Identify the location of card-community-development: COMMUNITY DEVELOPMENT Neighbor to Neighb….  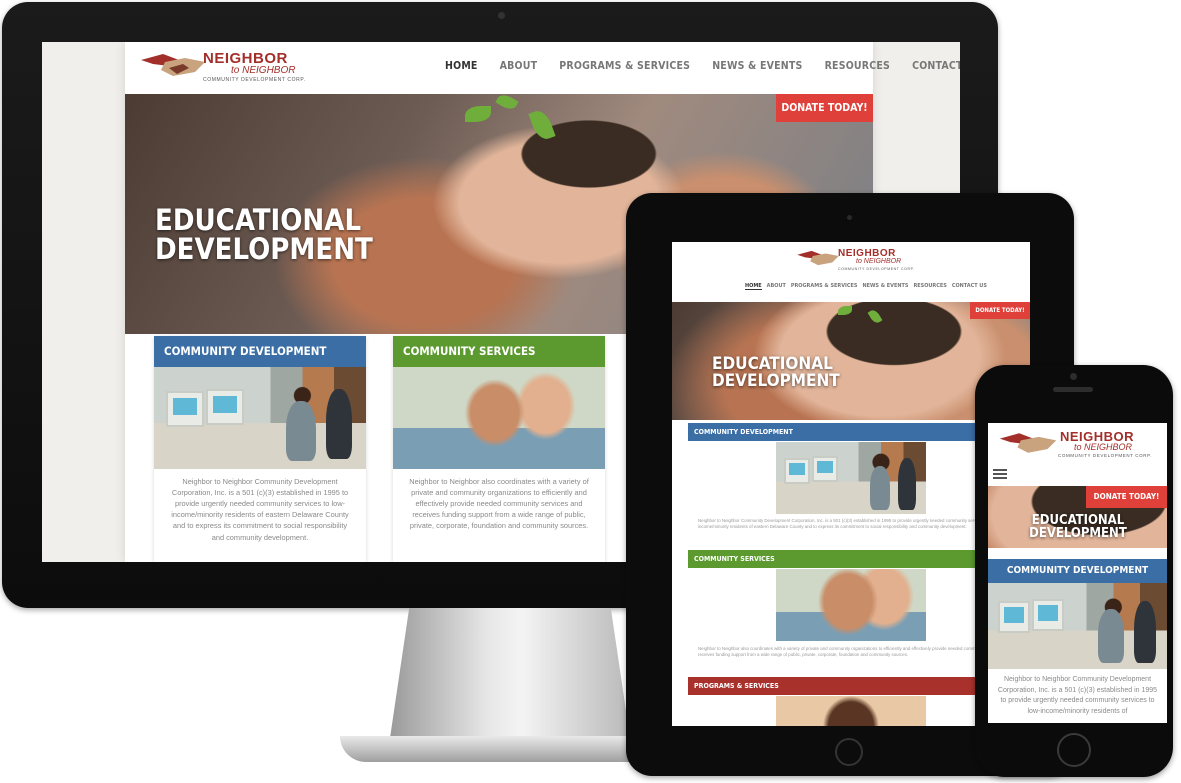
(260, 449).